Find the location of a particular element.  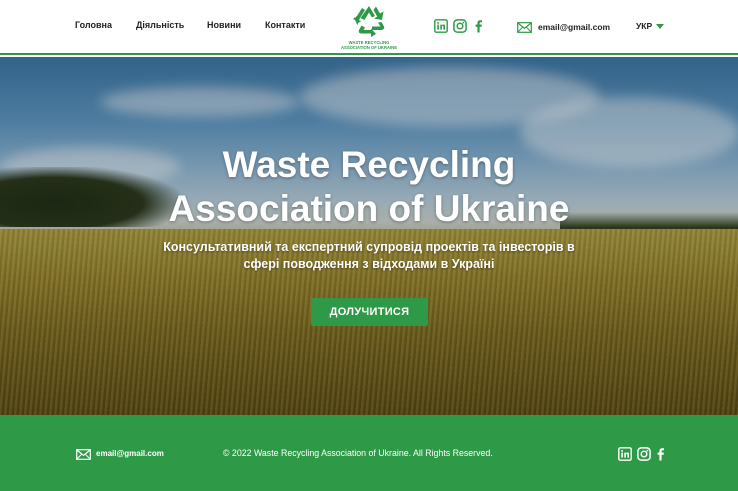

site-logo: WASTE RECYCLING ASSOCIATION OF UKRAINE is located at coordinates (369, 27).